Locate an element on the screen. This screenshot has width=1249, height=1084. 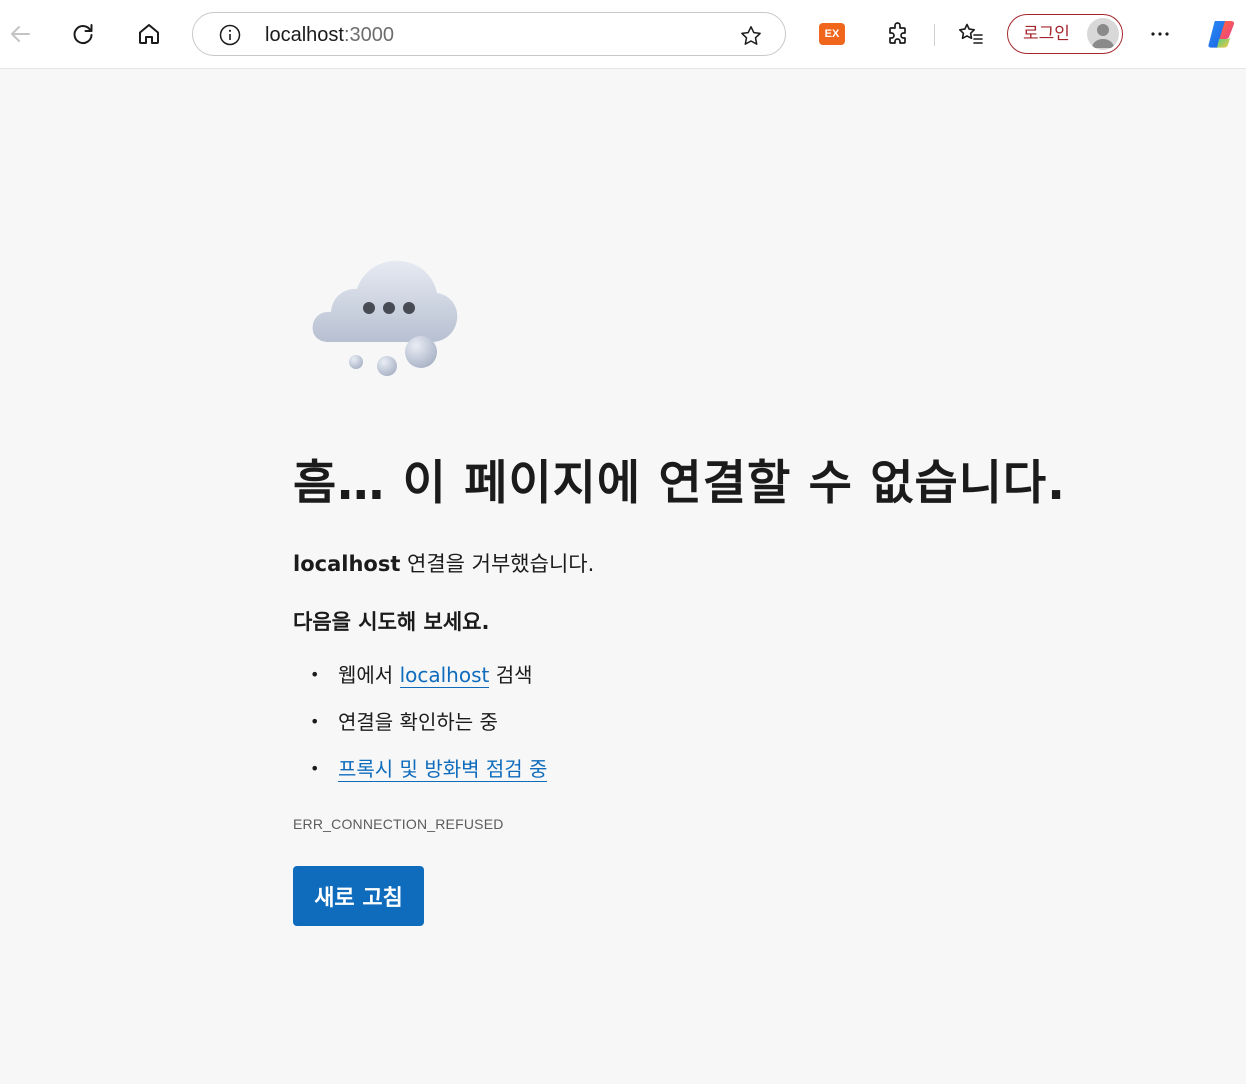
error-description: localhost 연결을 거부했습니다. is located at coordinates (443, 564).